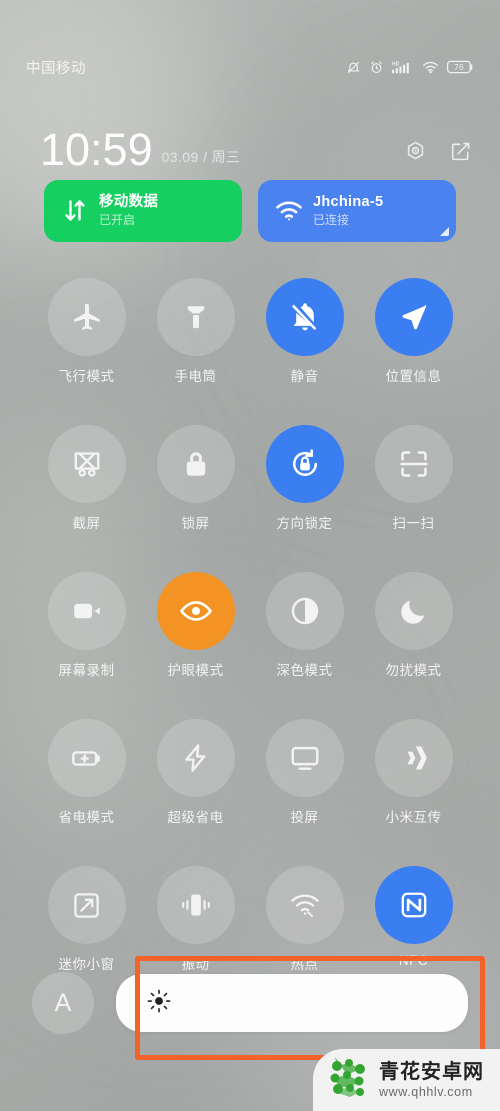  I want to click on contrast-icon, so click(305, 611).